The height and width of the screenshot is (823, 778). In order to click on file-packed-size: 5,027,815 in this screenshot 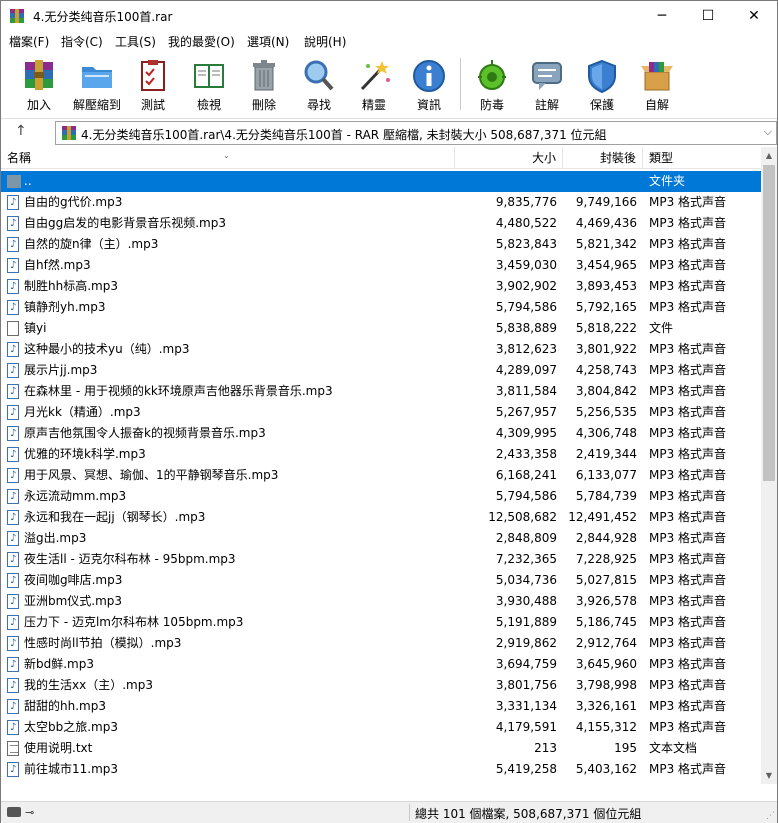, I will do `click(606, 580)`.